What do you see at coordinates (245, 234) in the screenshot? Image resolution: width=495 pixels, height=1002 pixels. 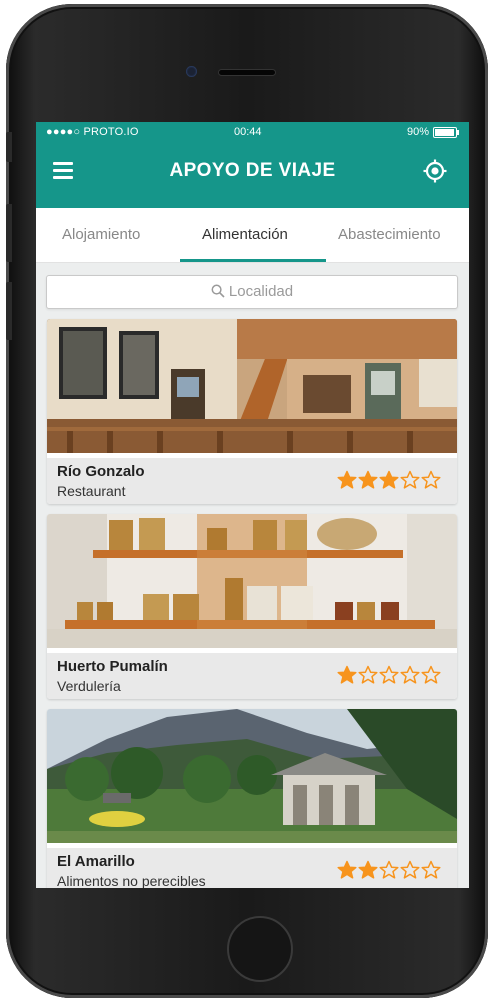 I see `tab-alimentacion: Alimentación` at bounding box center [245, 234].